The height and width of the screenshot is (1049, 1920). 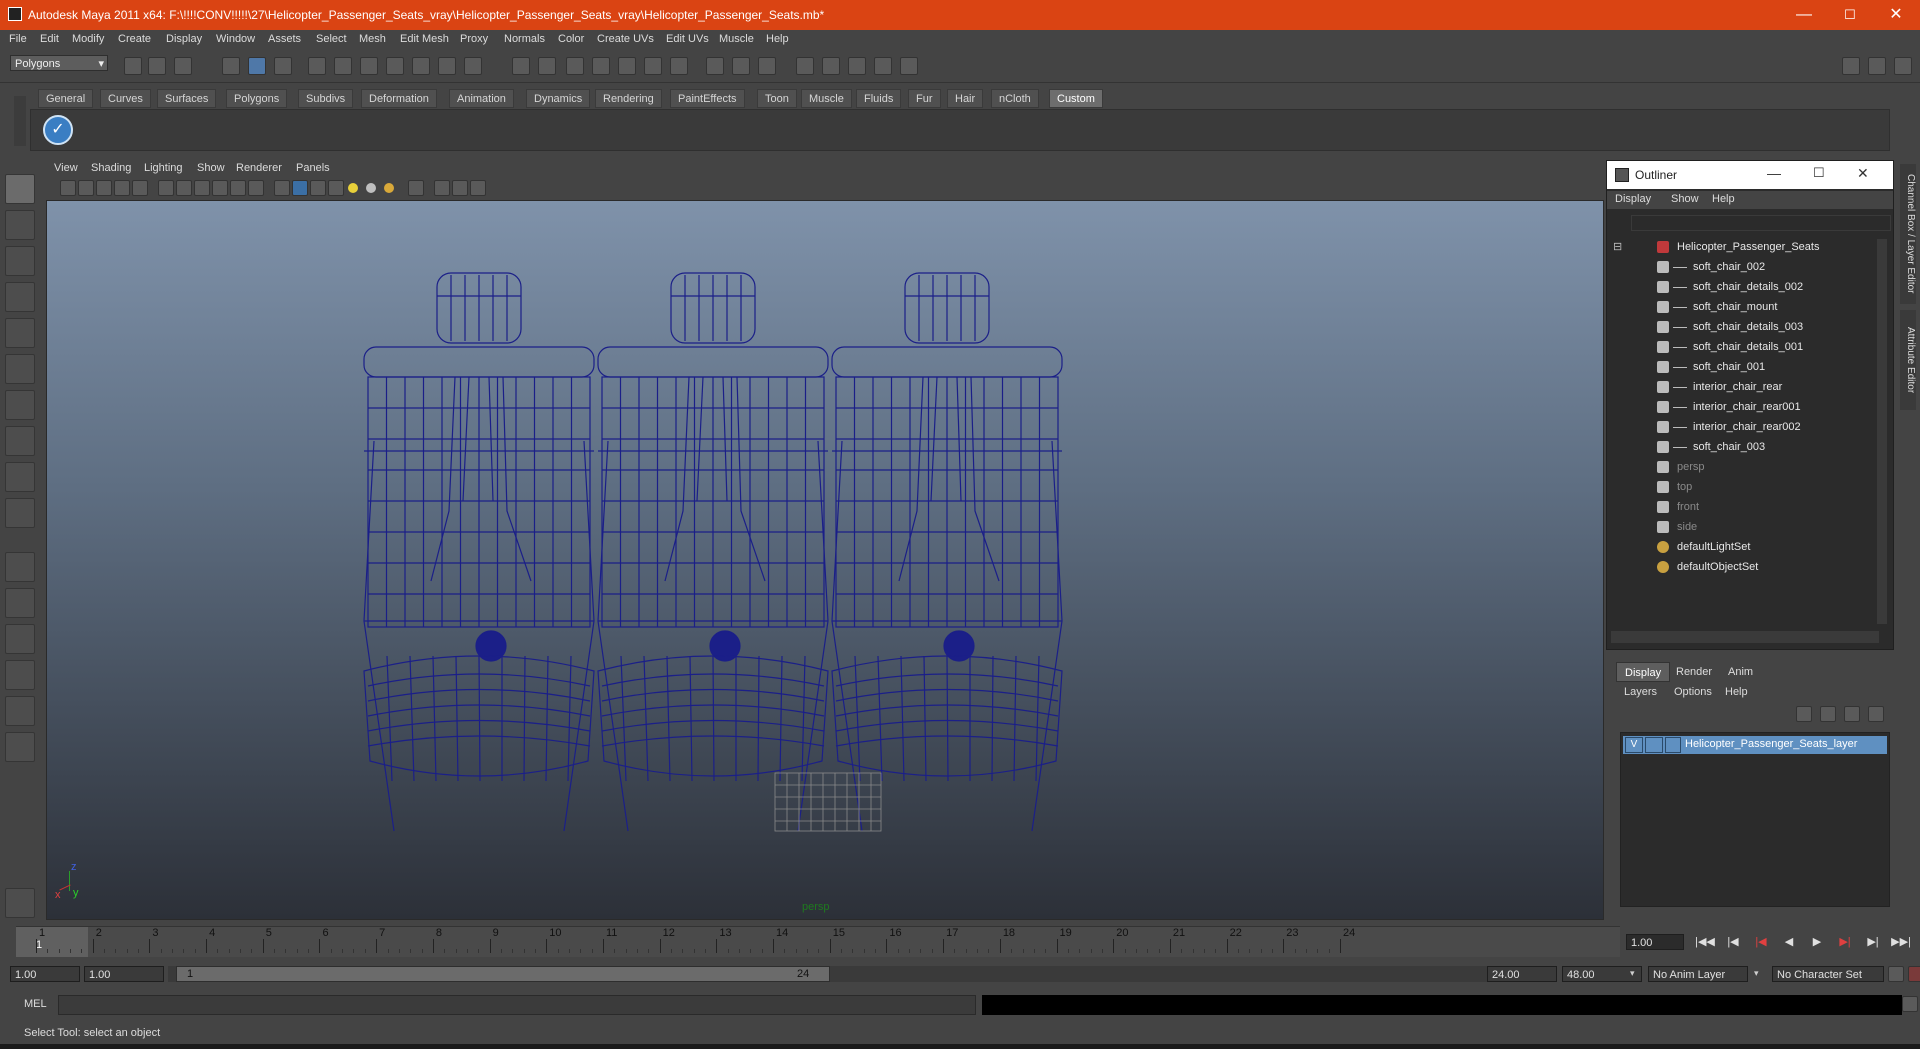 What do you see at coordinates (257, 98) in the screenshot?
I see `shelf-tab-polygons: Polygons` at bounding box center [257, 98].